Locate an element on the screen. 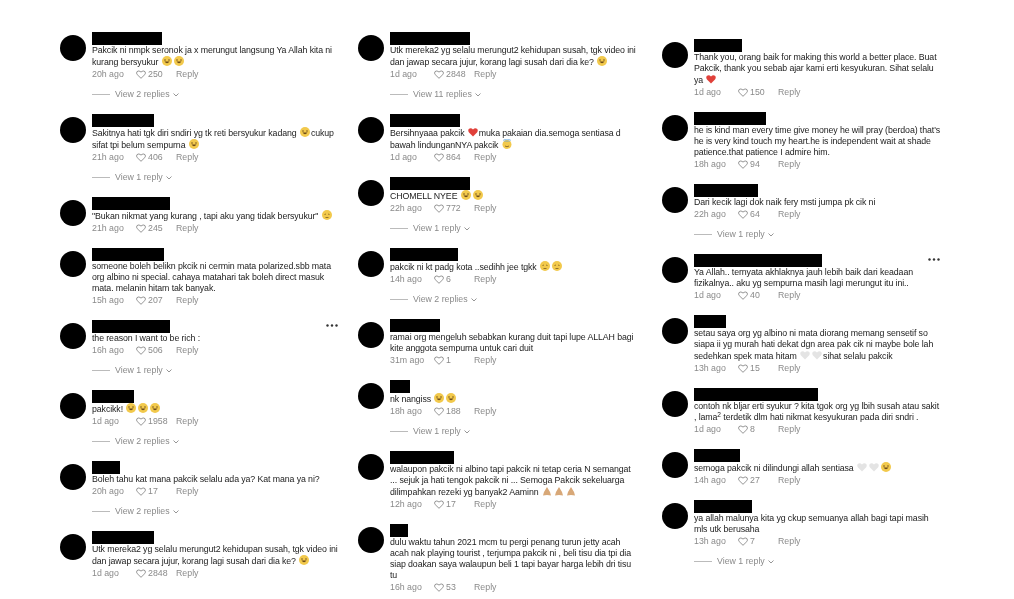 Image resolution: width=1014 pixels, height=599 pixels. comment-text: setau saya org yg albino ni mata diorang memang sensetif so siapa ii yg murah hati dekat dgn area pak cik ni maybe bole lah sedehkan spek mata hitam sihat selalu pakcik is located at coordinates (814, 345).